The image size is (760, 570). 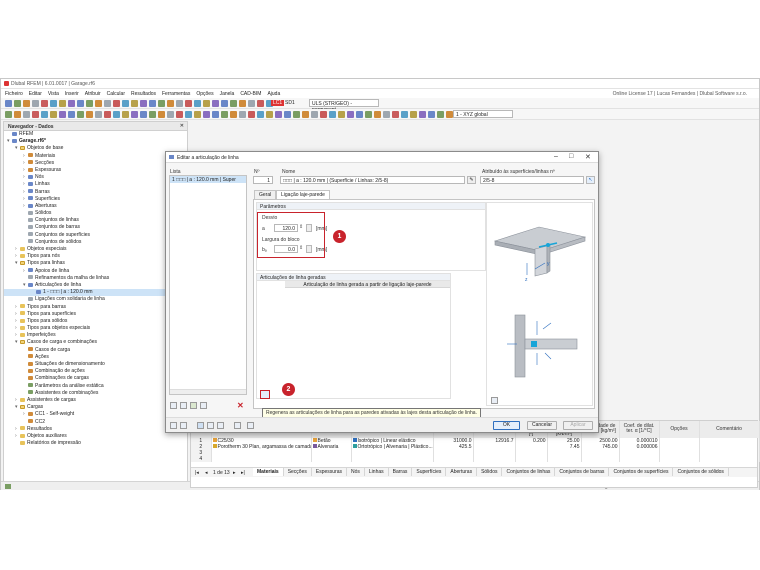 I want to click on pager-first-icon: |◂, so click(x=197, y=473).